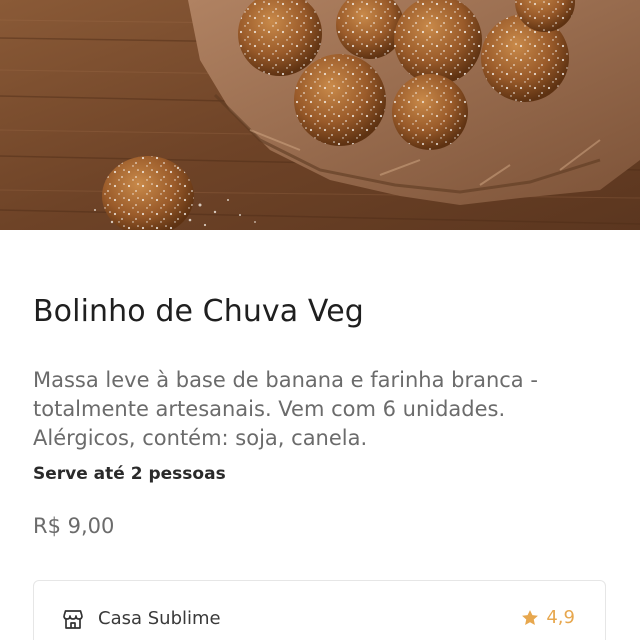 This screenshot has width=640, height=640. Describe the element at coordinates (129, 474) in the screenshot. I see `serving-info: Serve até 2 pessoas` at that location.